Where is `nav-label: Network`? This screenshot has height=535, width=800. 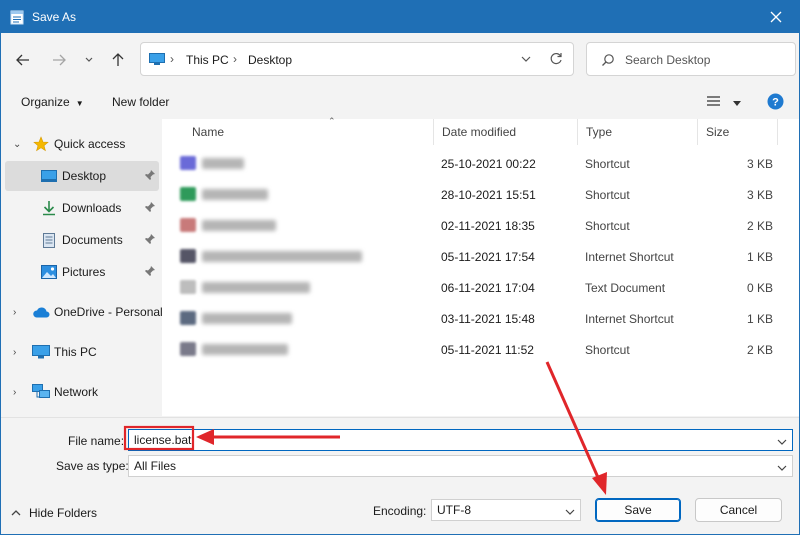 nav-label: Network is located at coordinates (76, 392).